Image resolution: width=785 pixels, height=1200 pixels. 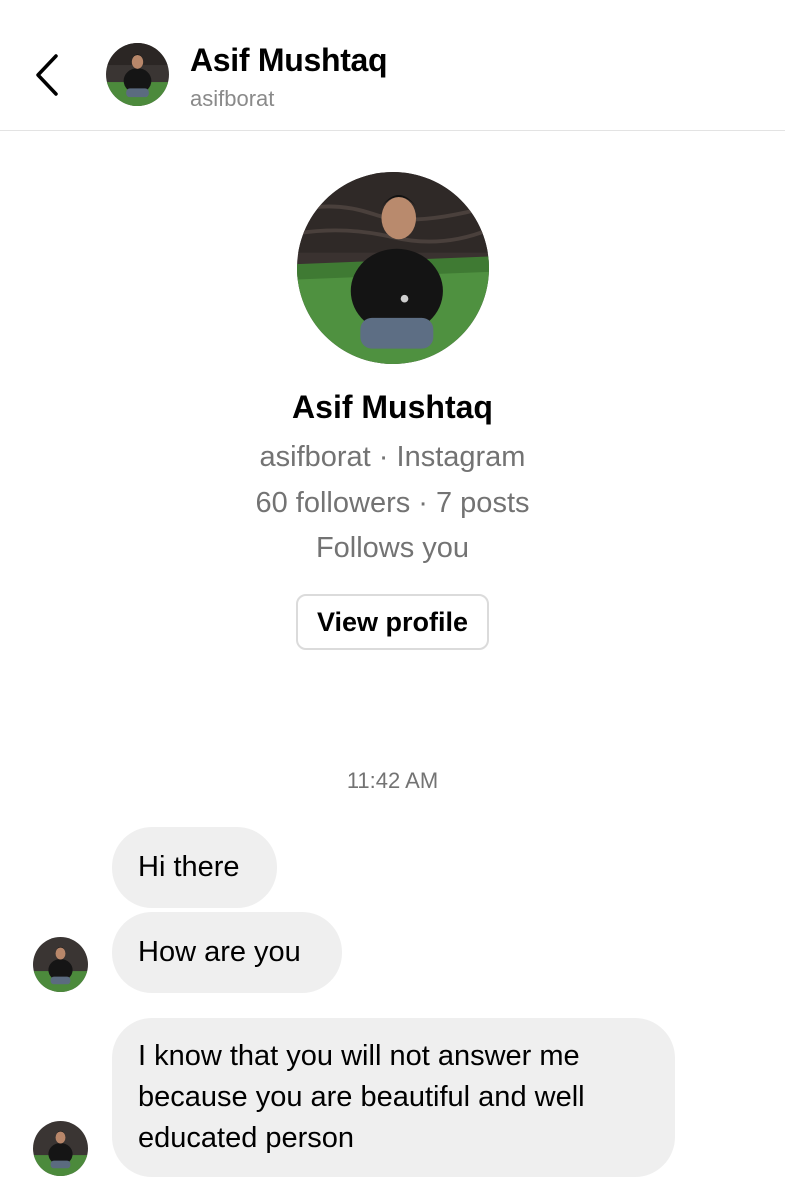 I want to click on view-profile-button: View profile, so click(x=392, y=622).